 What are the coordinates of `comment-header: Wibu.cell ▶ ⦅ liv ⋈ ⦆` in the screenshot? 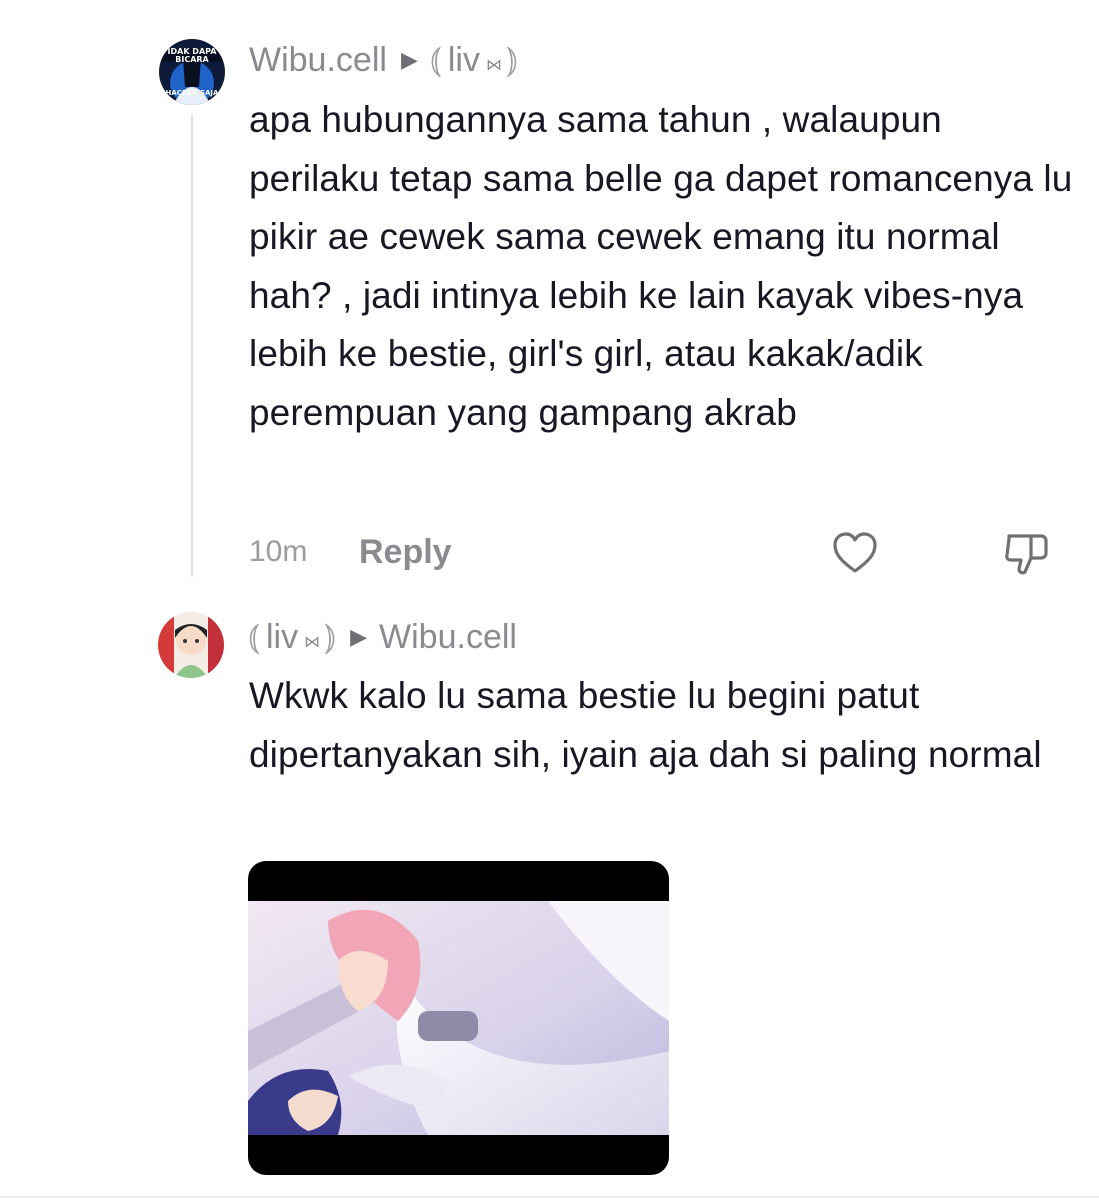 It's located at (383, 60).